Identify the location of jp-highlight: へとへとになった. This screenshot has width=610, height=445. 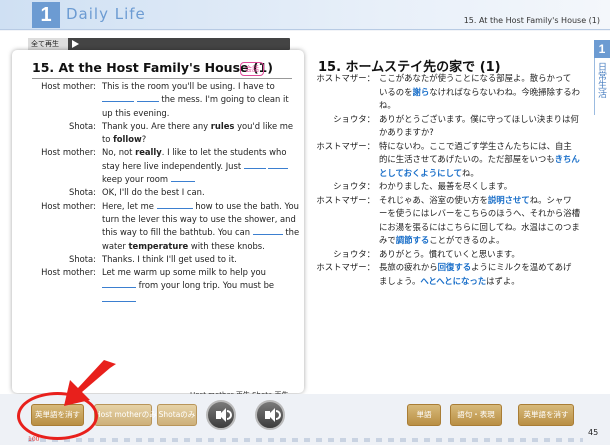
(453, 281).